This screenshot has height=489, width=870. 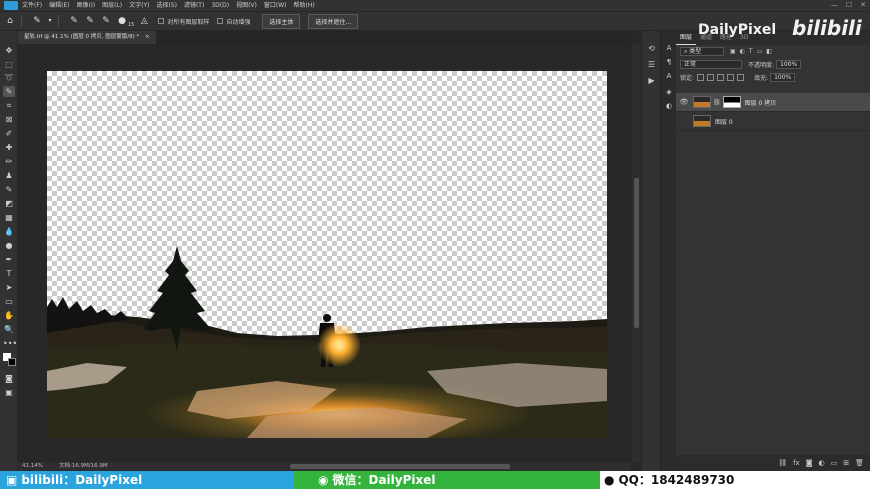 What do you see at coordinates (9, 217) in the screenshot?
I see `gradient-tool-icon: ▦` at bounding box center [9, 217].